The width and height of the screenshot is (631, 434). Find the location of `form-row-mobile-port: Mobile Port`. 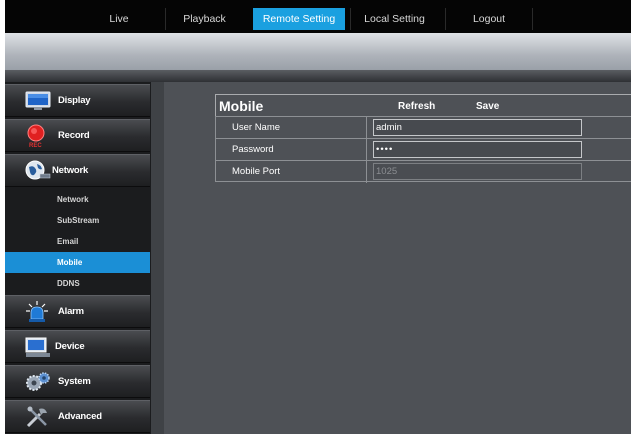

form-row-mobile-port: Mobile Port is located at coordinates (423, 171).